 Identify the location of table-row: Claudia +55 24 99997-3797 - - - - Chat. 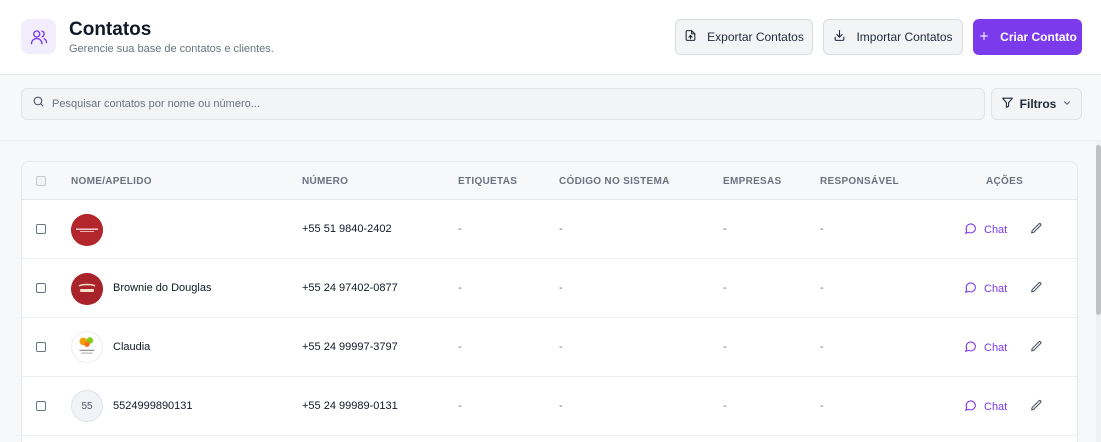
(549, 347).